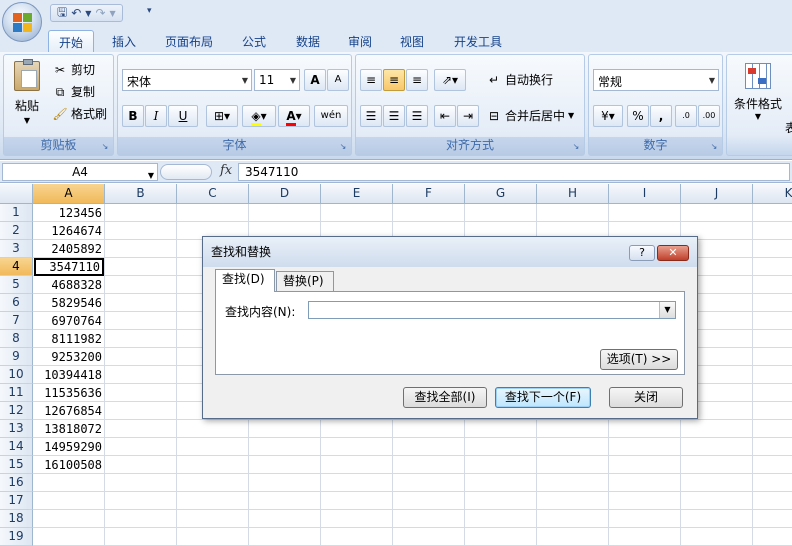 This screenshot has width=792, height=546. What do you see at coordinates (156, 116) in the screenshot?
I see `italic-button: I` at bounding box center [156, 116].